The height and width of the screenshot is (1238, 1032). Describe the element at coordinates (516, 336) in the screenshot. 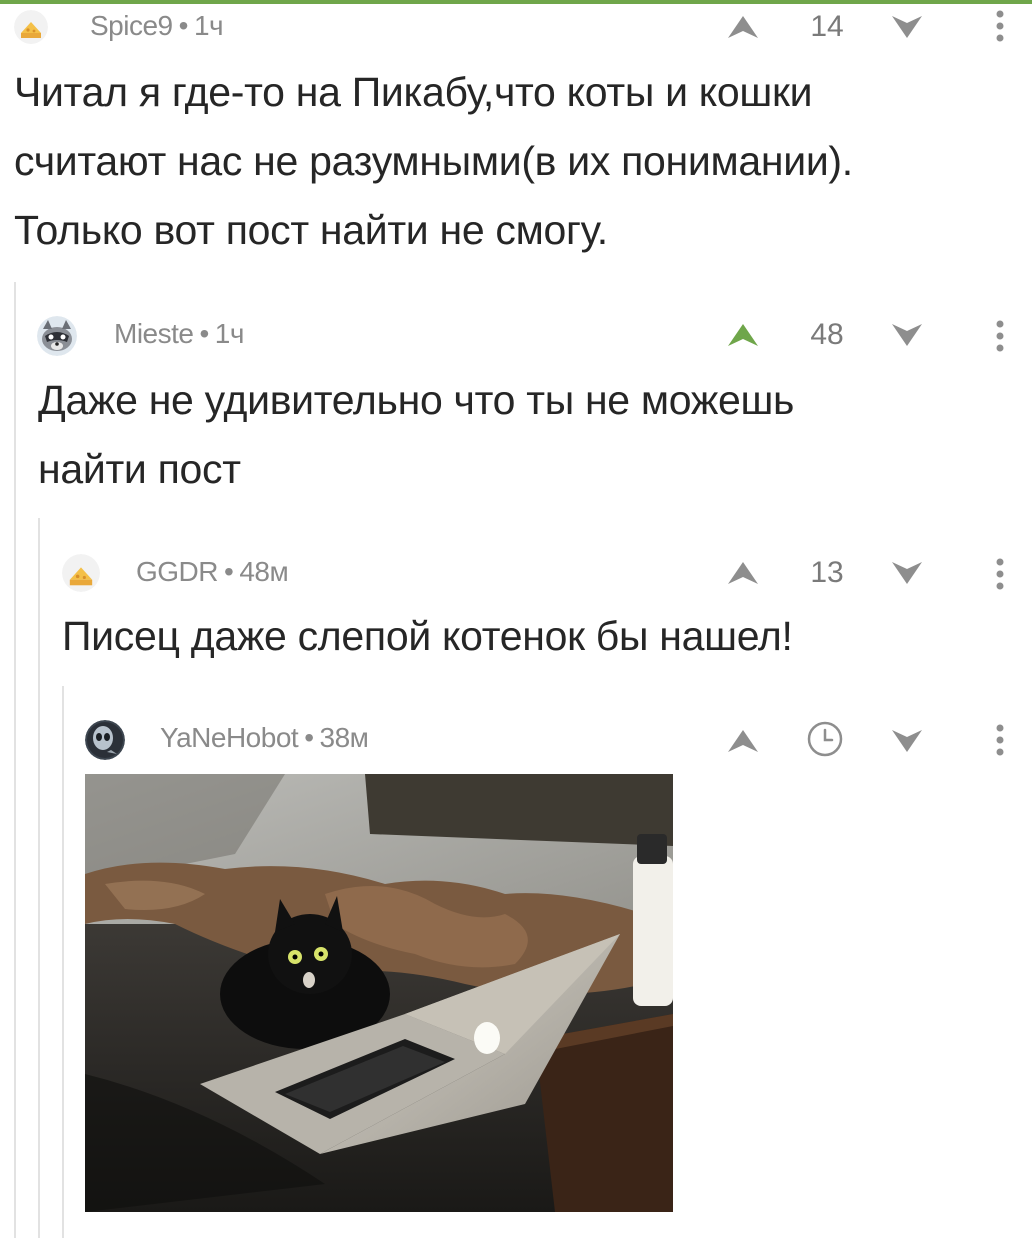

I see `comment-header: Mieste • 1ч 48` at that location.